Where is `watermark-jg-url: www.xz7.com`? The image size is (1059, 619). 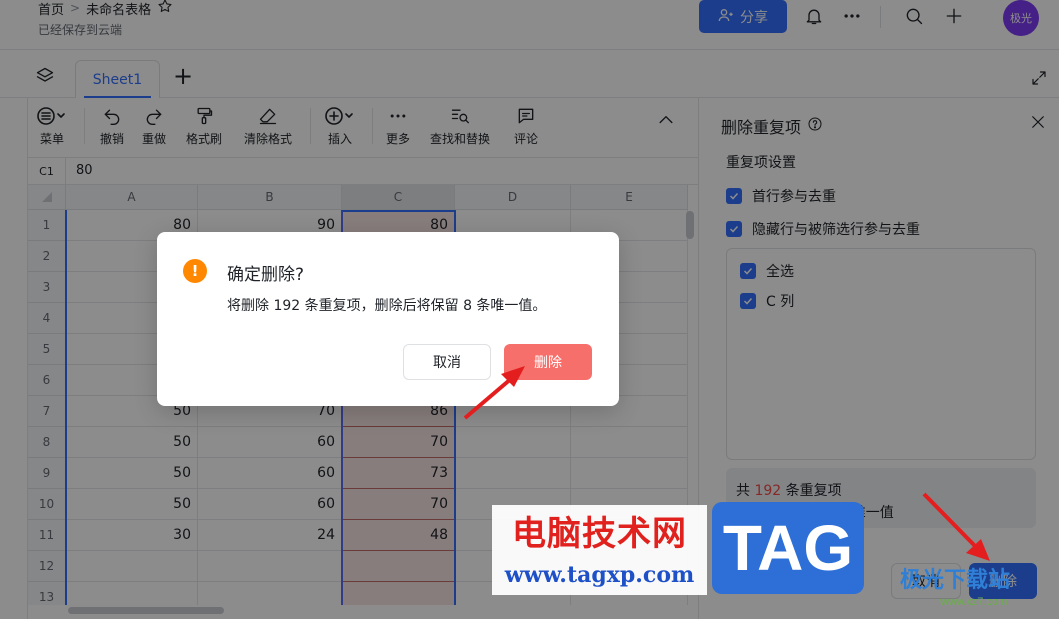 watermark-jg-url: www.xz7.com is located at coordinates (974, 602).